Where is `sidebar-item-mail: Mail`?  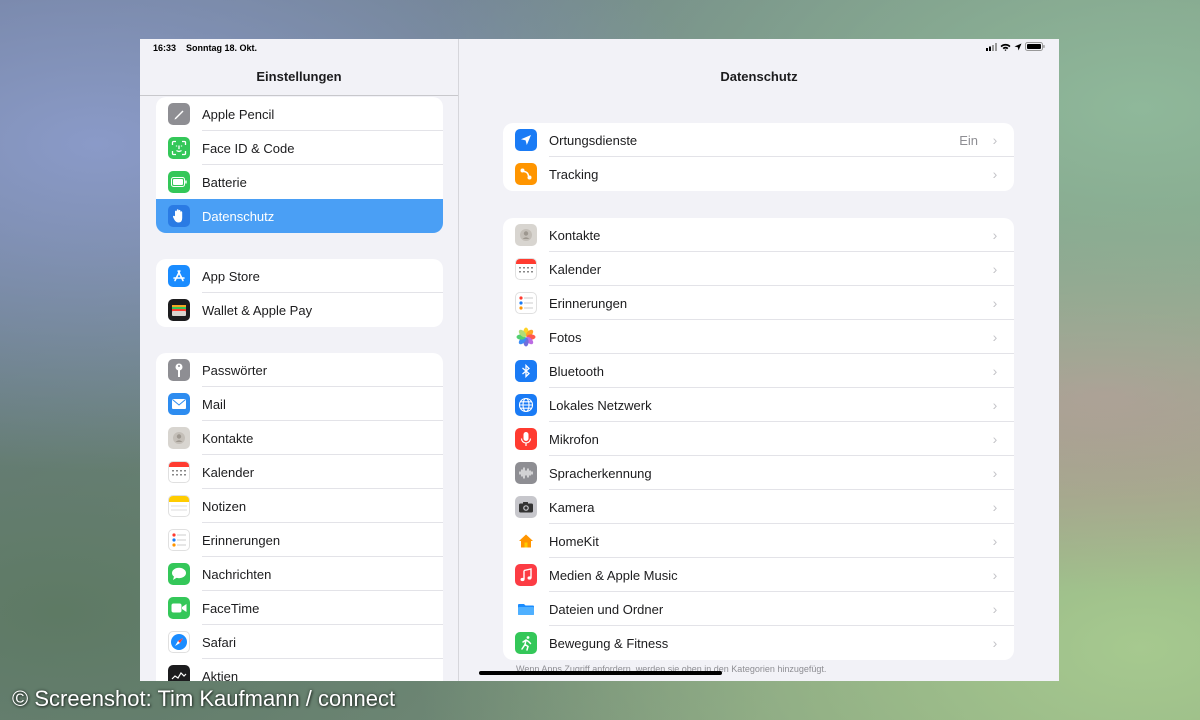 sidebar-item-mail: Mail is located at coordinates (299, 404).